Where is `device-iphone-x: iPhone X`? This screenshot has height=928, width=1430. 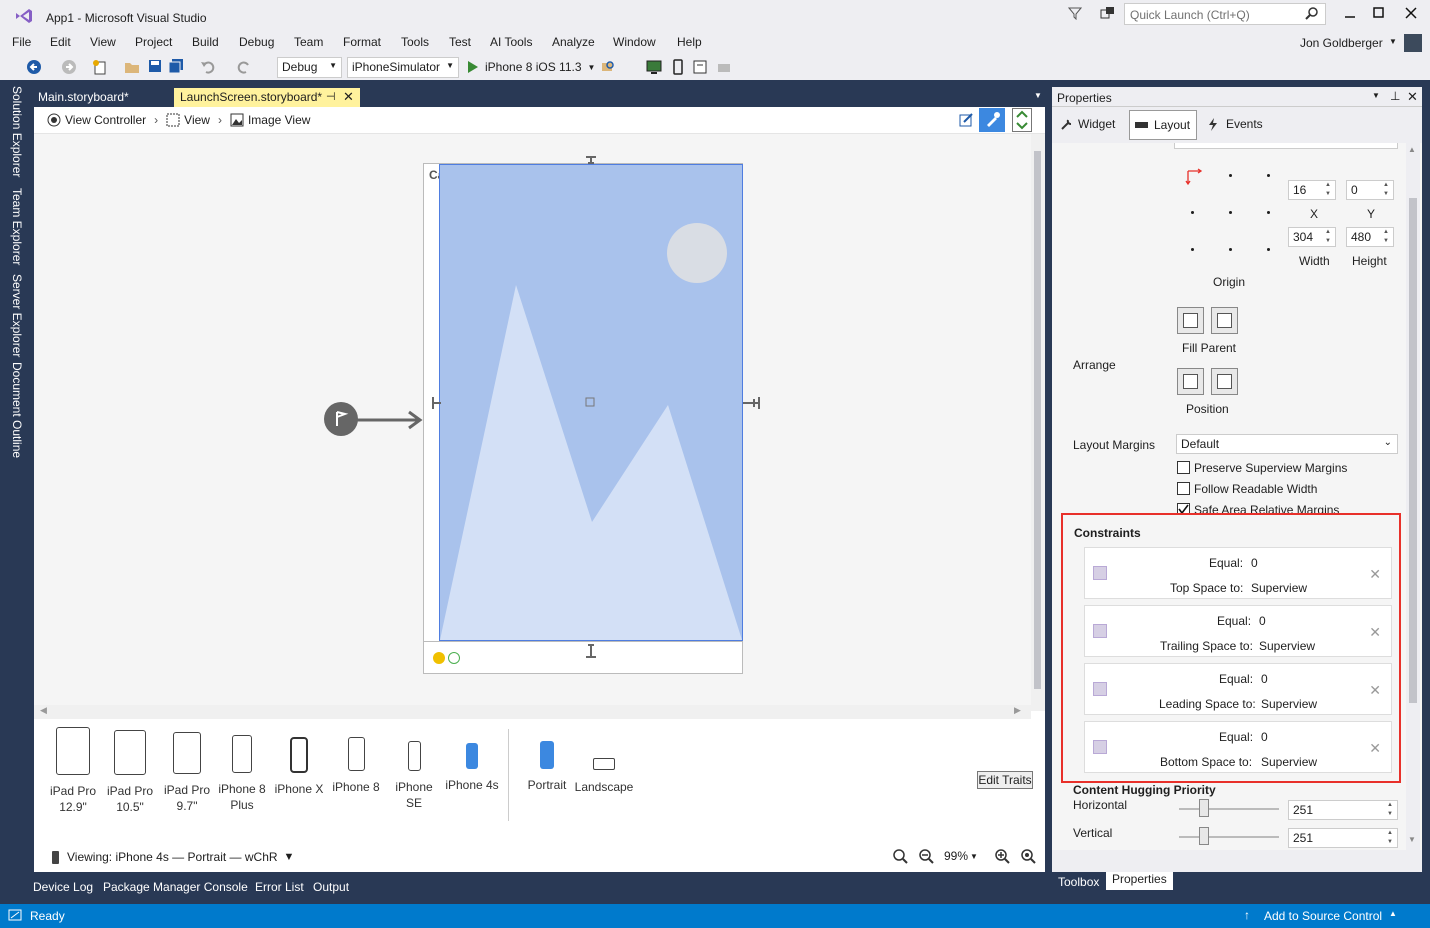 device-iphone-x: iPhone X is located at coordinates (299, 762).